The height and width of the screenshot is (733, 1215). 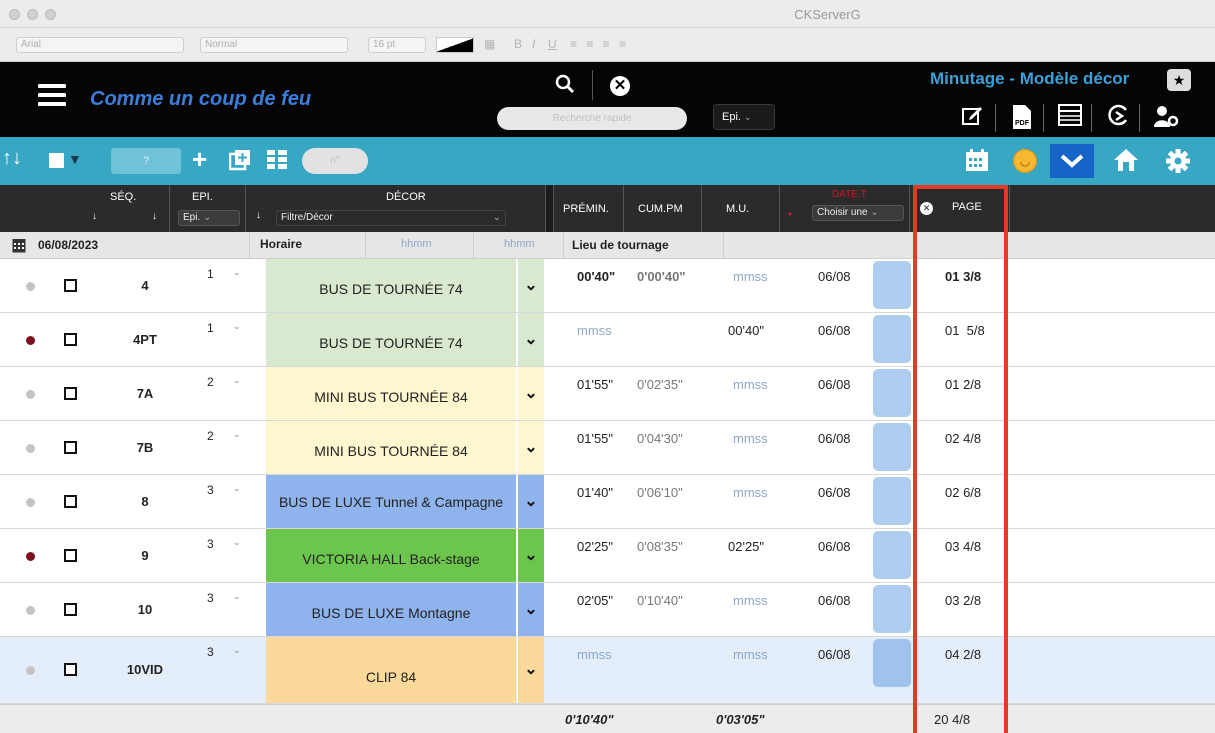 I want to click on duplicate-icon, so click(x=239, y=161).